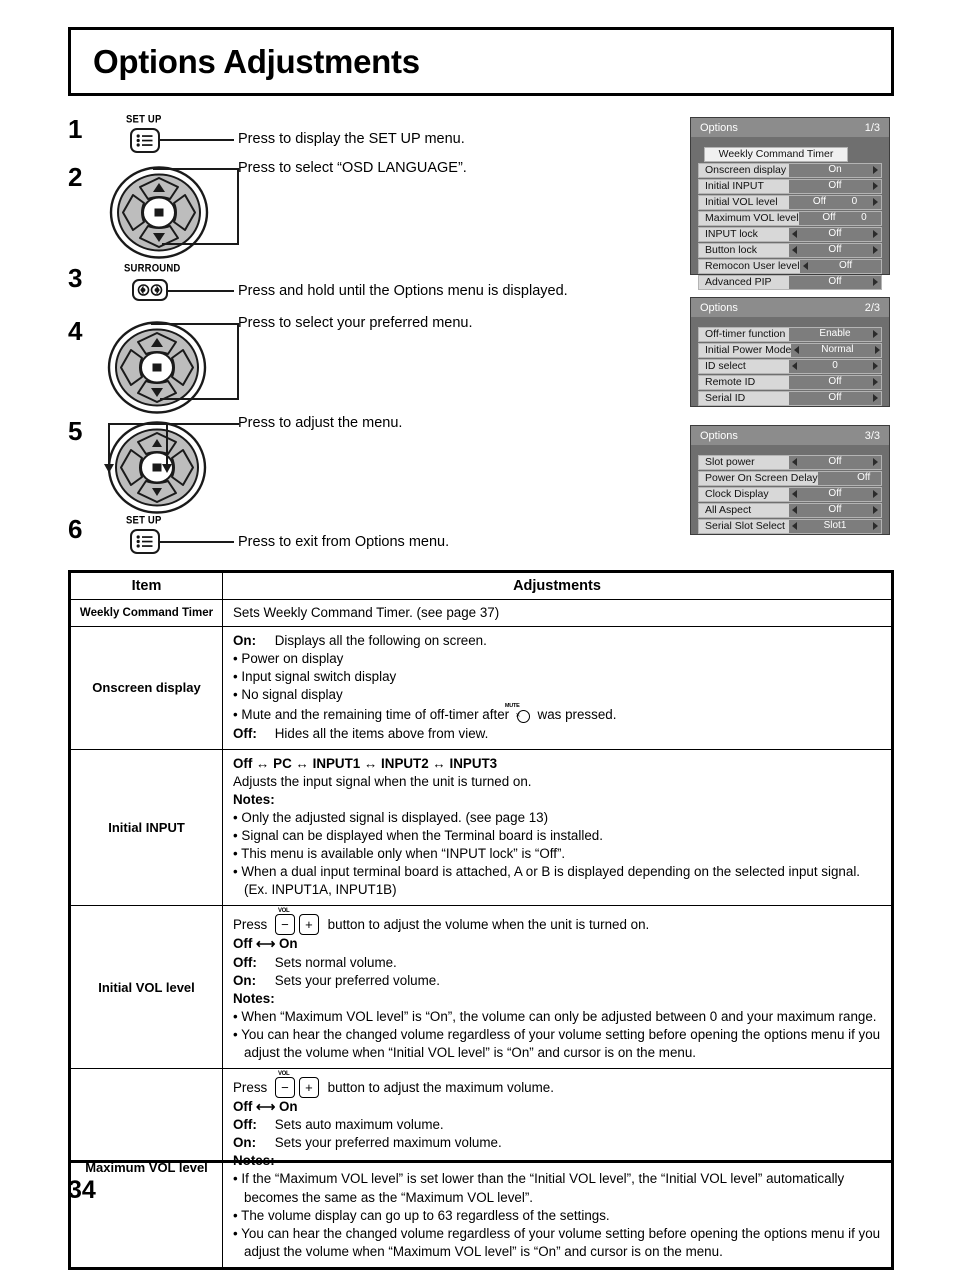 Image resolution: width=954 pixels, height=1270 pixels. I want to click on mute-glyph: ✕, so click(522, 717).